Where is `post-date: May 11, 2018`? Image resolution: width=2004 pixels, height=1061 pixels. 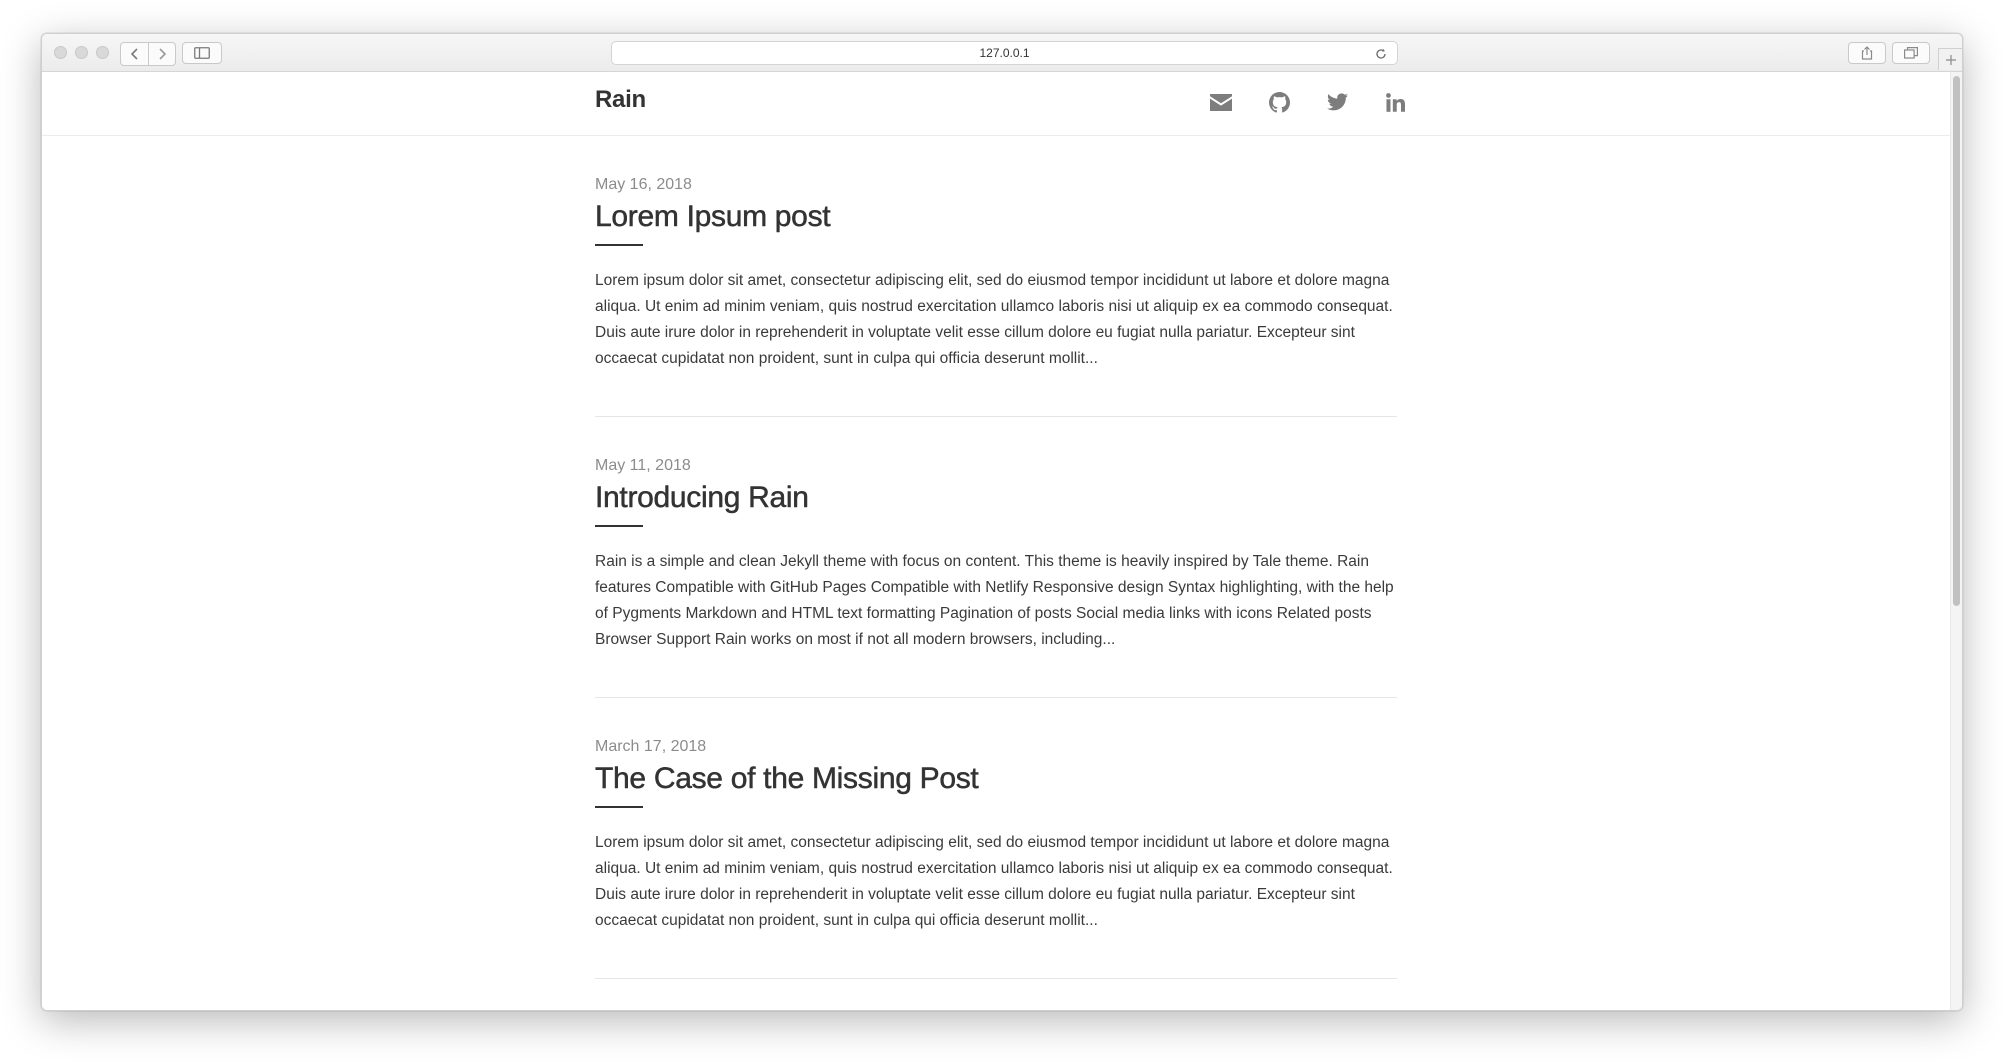
post-date: May 11, 2018 is located at coordinates (643, 465).